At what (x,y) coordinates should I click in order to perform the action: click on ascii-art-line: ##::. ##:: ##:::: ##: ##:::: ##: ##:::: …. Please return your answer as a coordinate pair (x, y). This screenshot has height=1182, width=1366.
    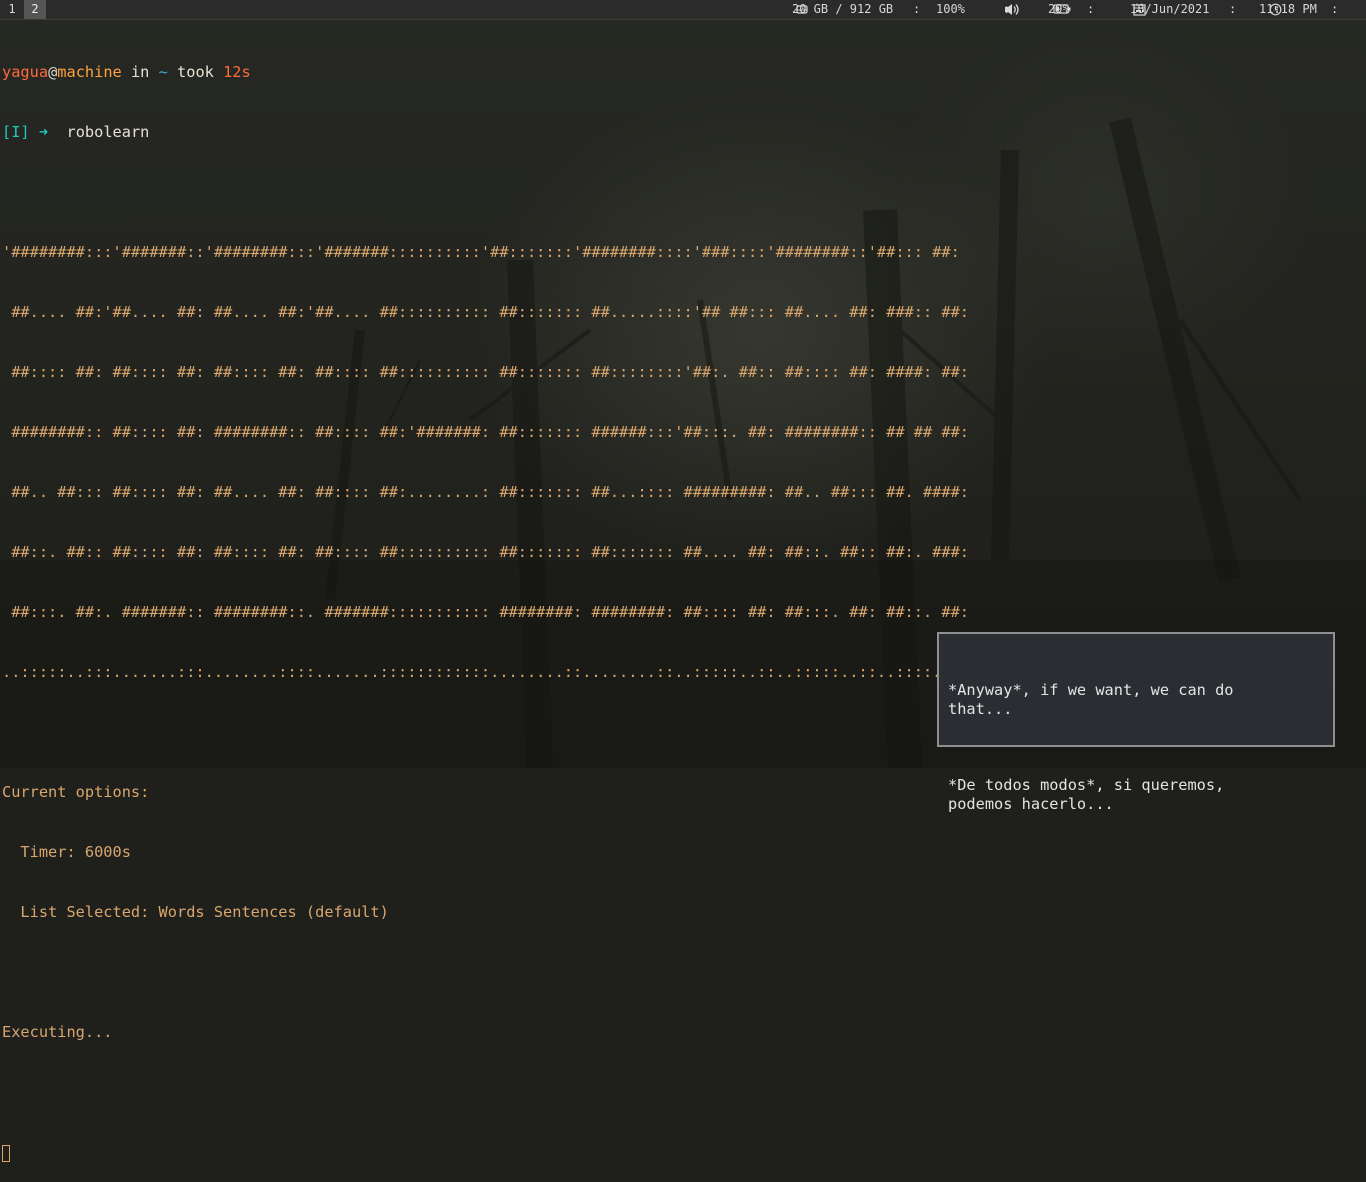
    Looking at the image, I should click on (485, 552).